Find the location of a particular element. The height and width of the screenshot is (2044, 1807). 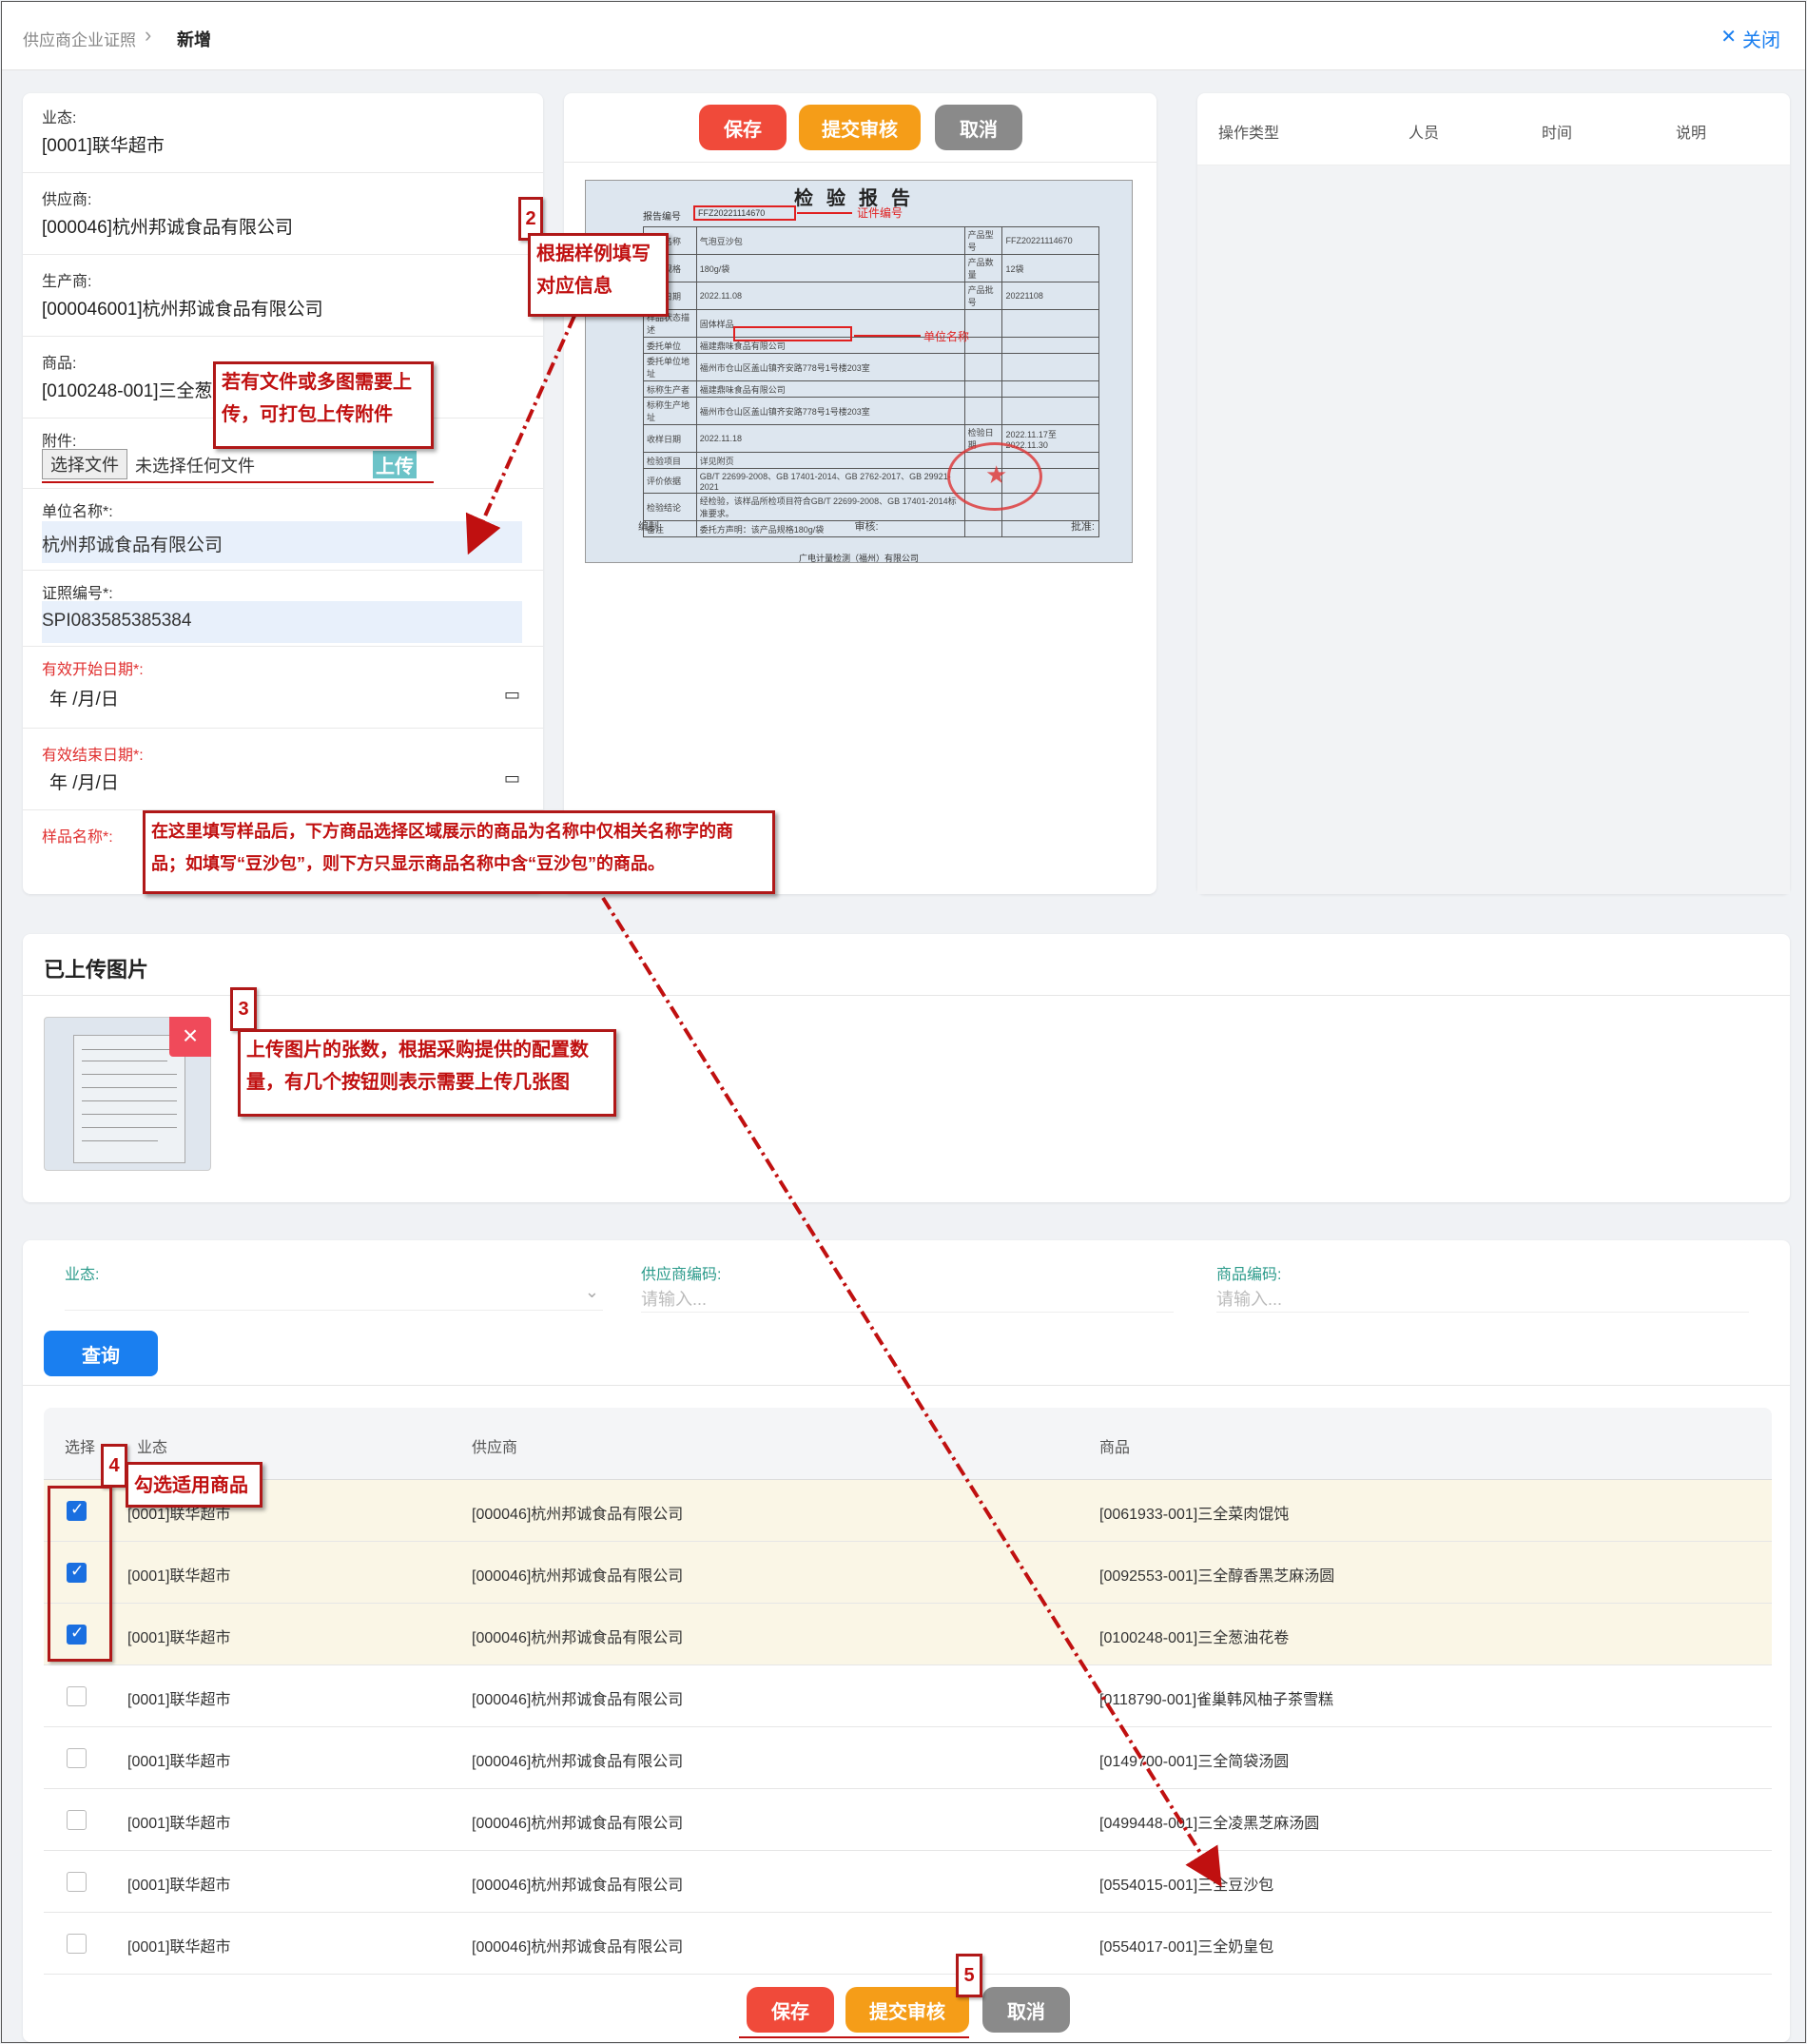

annotation-number-4: 4 is located at coordinates (114, 1466).